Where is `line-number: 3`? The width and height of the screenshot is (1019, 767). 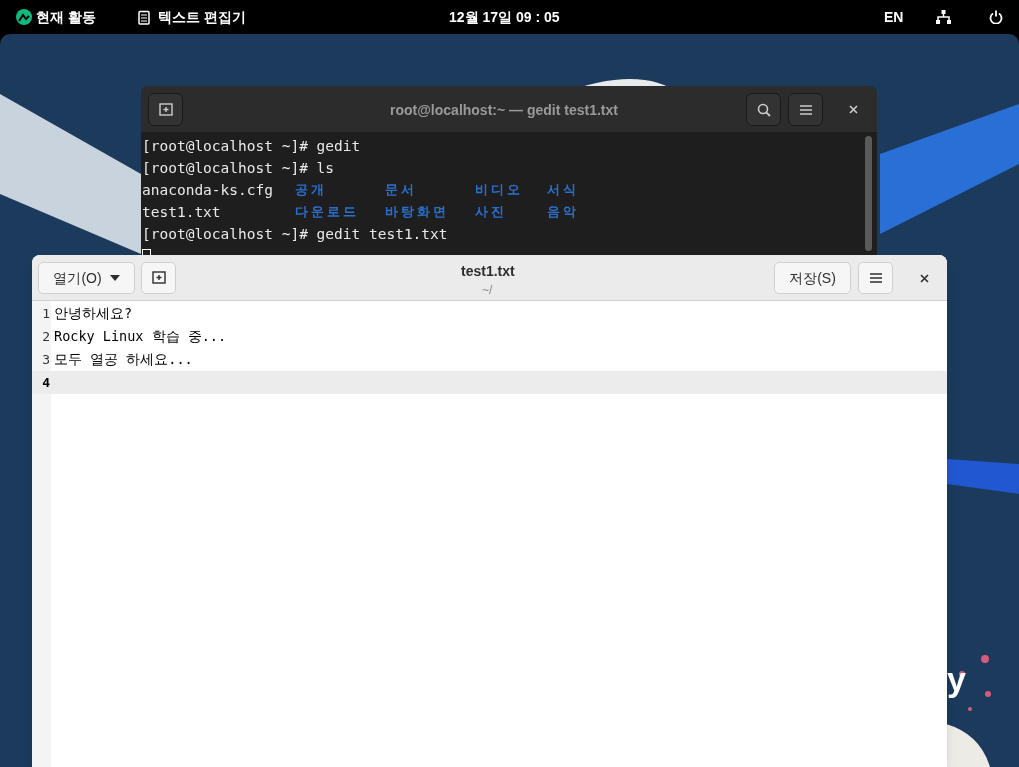
line-number: 3 is located at coordinates (45, 359).